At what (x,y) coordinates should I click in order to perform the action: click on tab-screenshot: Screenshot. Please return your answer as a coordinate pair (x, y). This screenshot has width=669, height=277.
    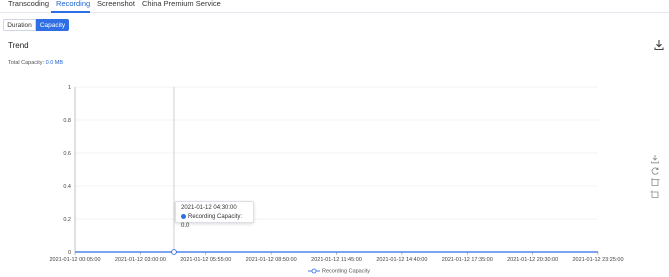
    Looking at the image, I should click on (116, 4).